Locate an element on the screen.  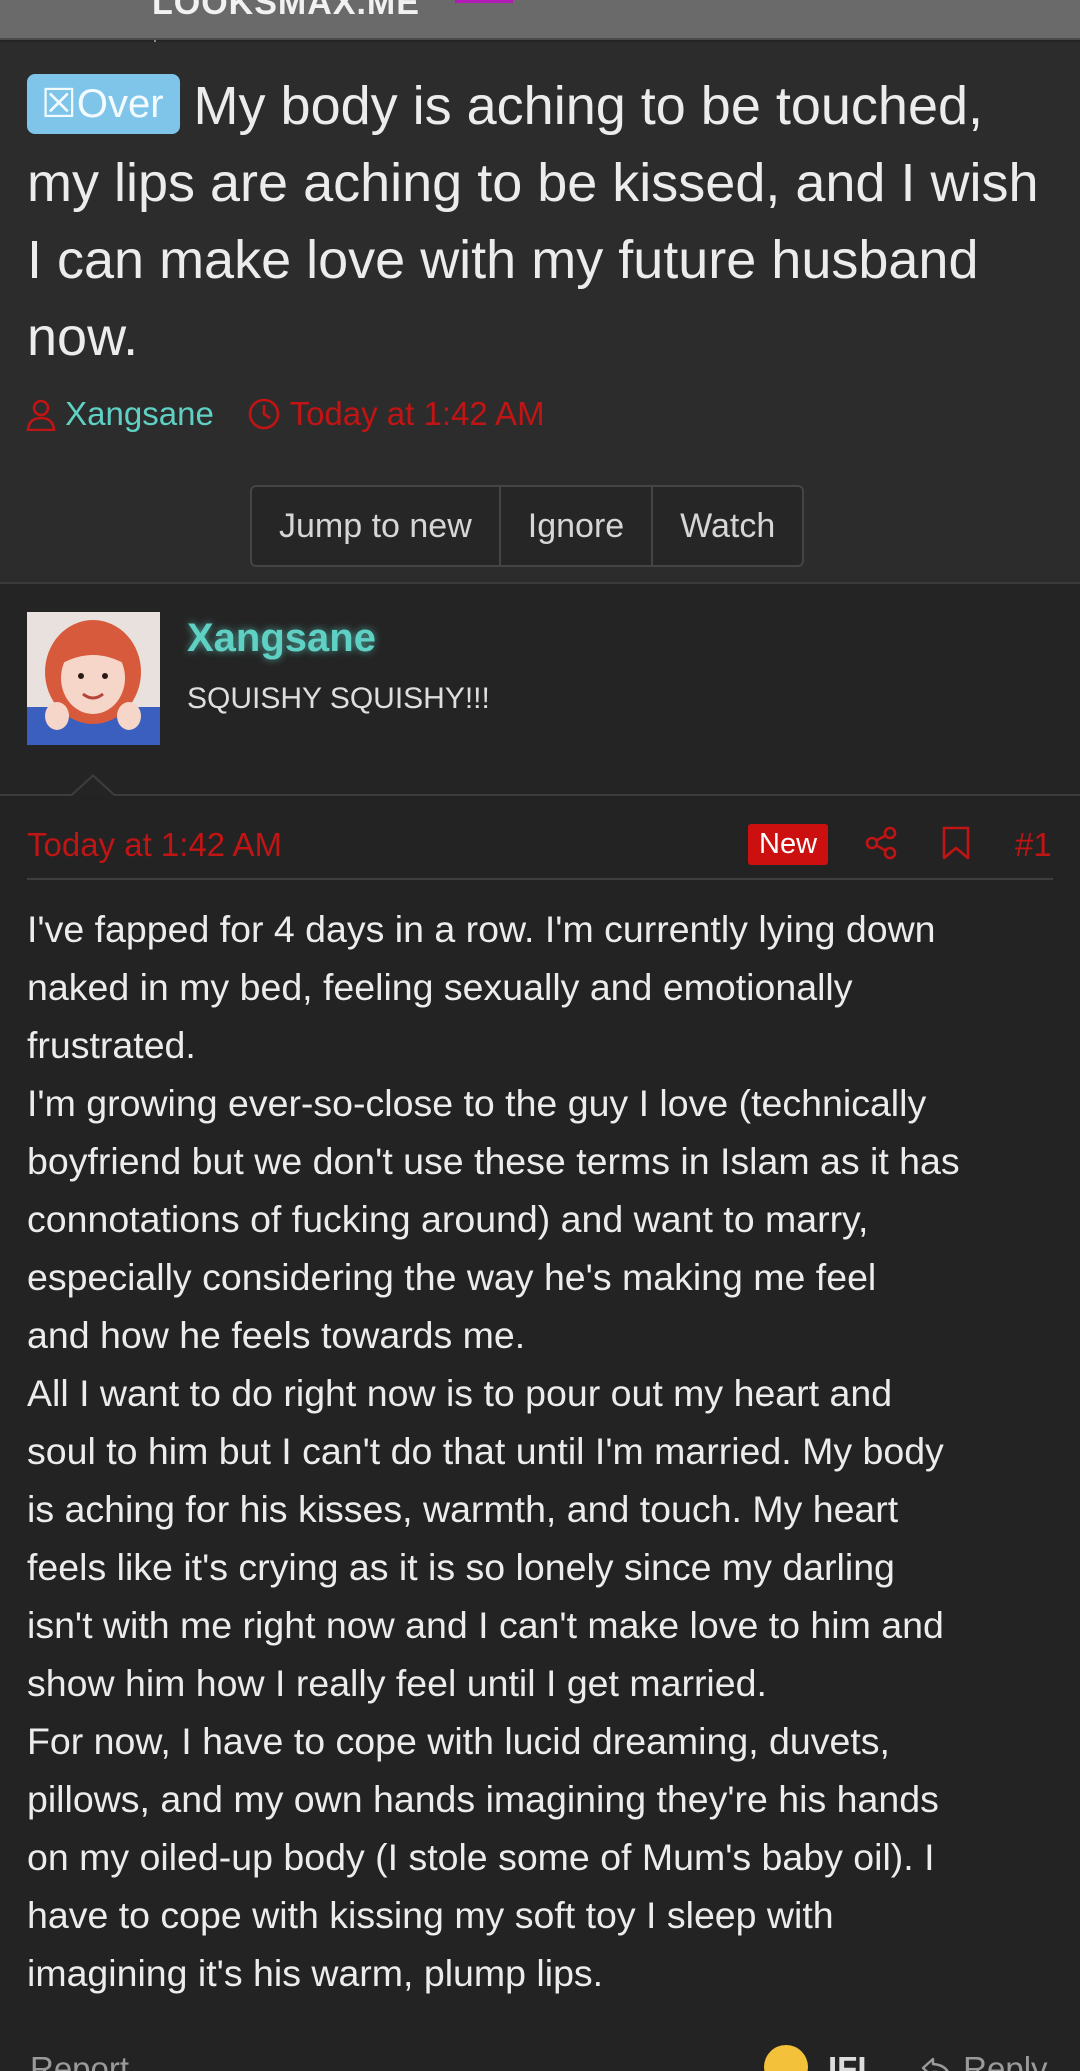
thread-date-link: Today at 1:42 AM is located at coordinates (417, 413).